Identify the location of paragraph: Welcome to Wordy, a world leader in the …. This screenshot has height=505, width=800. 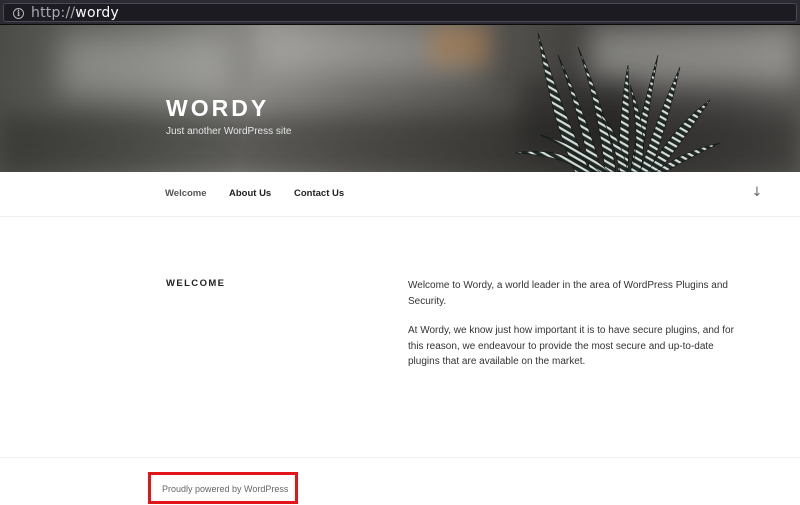
(568, 293).